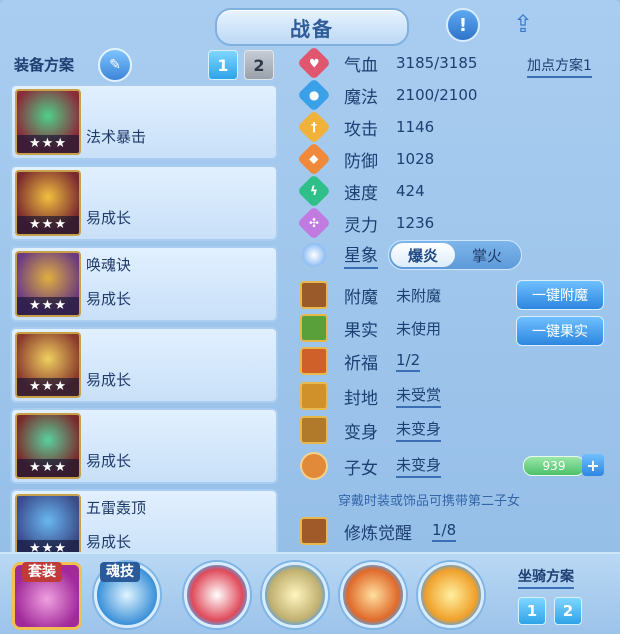 Image resolution: width=620 pixels, height=634 pixels. I want to click on boots-icon: ★★★, so click(48, 527).